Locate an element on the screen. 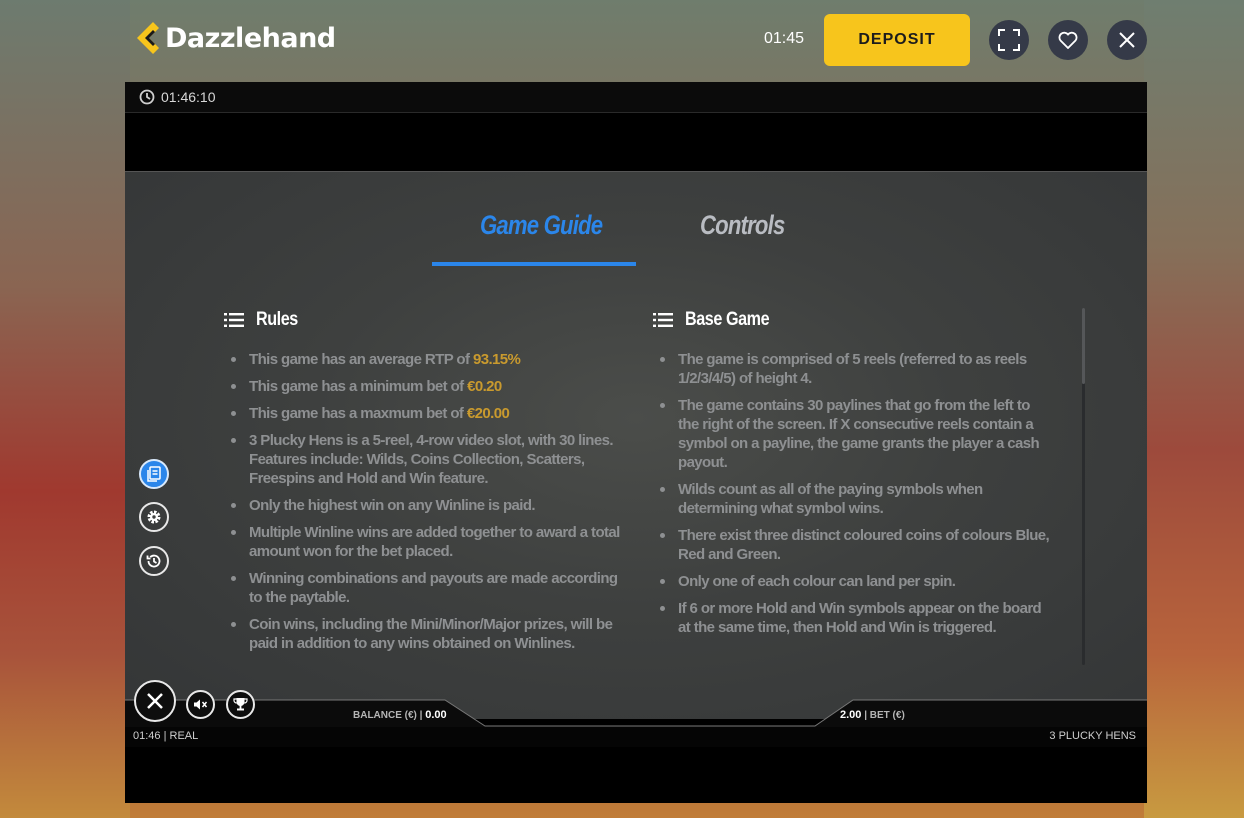  rtp-value: 93.15% is located at coordinates (496, 359).